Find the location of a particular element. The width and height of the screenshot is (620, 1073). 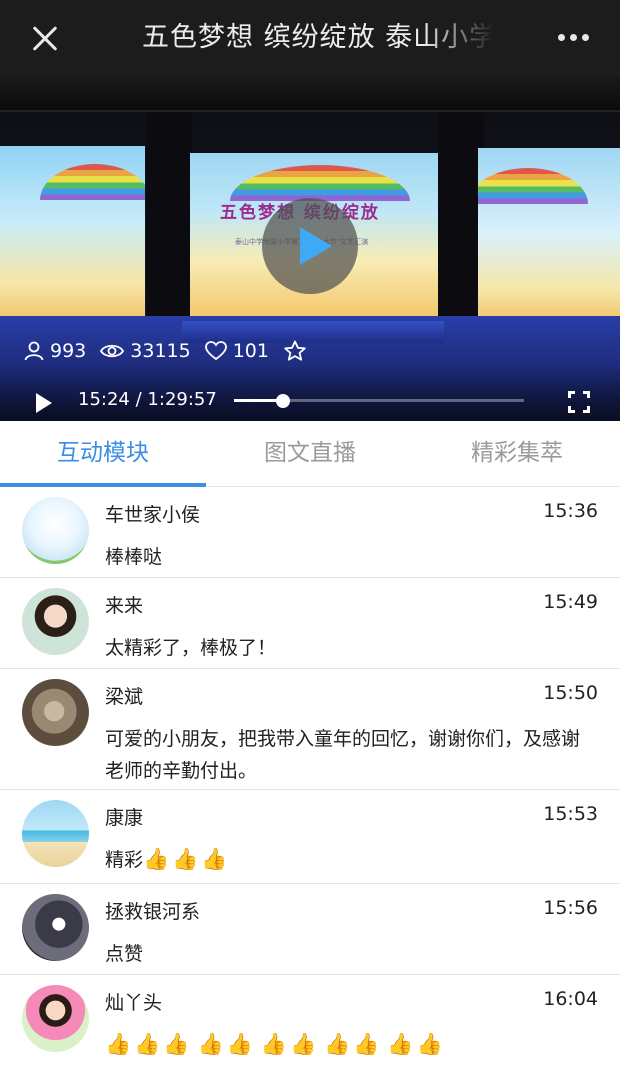

progress-slider is located at coordinates (379, 401).